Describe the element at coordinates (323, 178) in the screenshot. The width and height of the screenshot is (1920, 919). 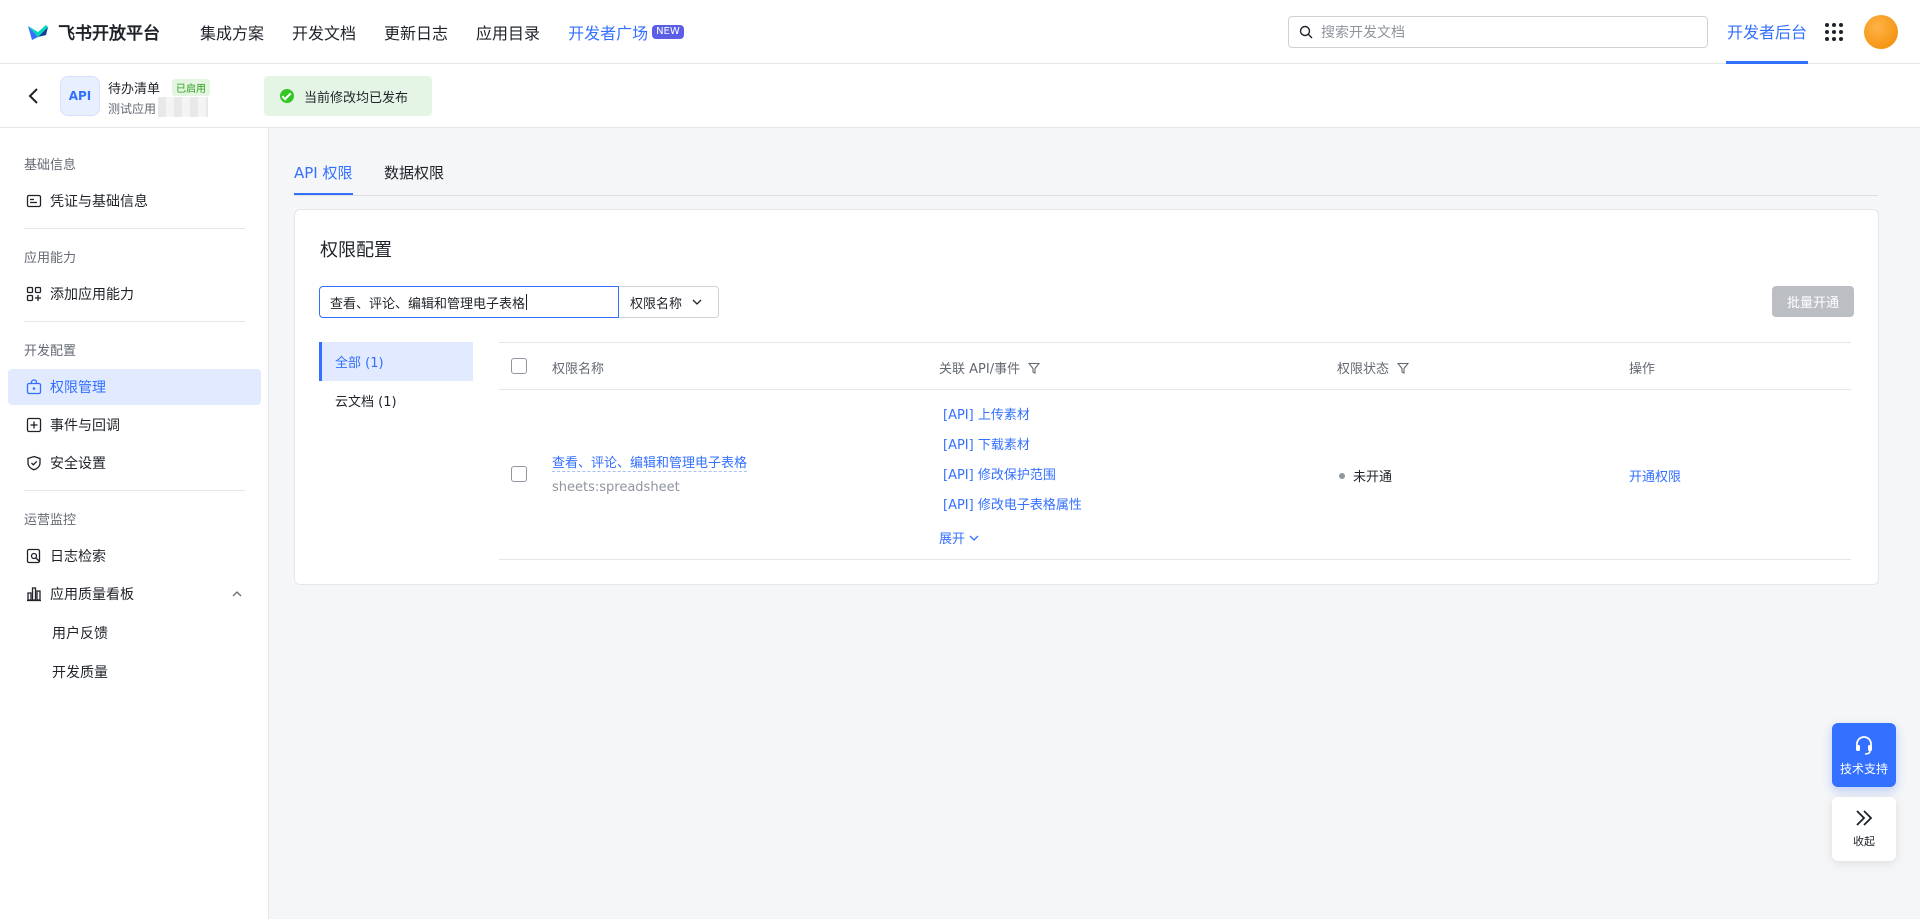
I see `tab-api-permissions: API 权限` at that location.